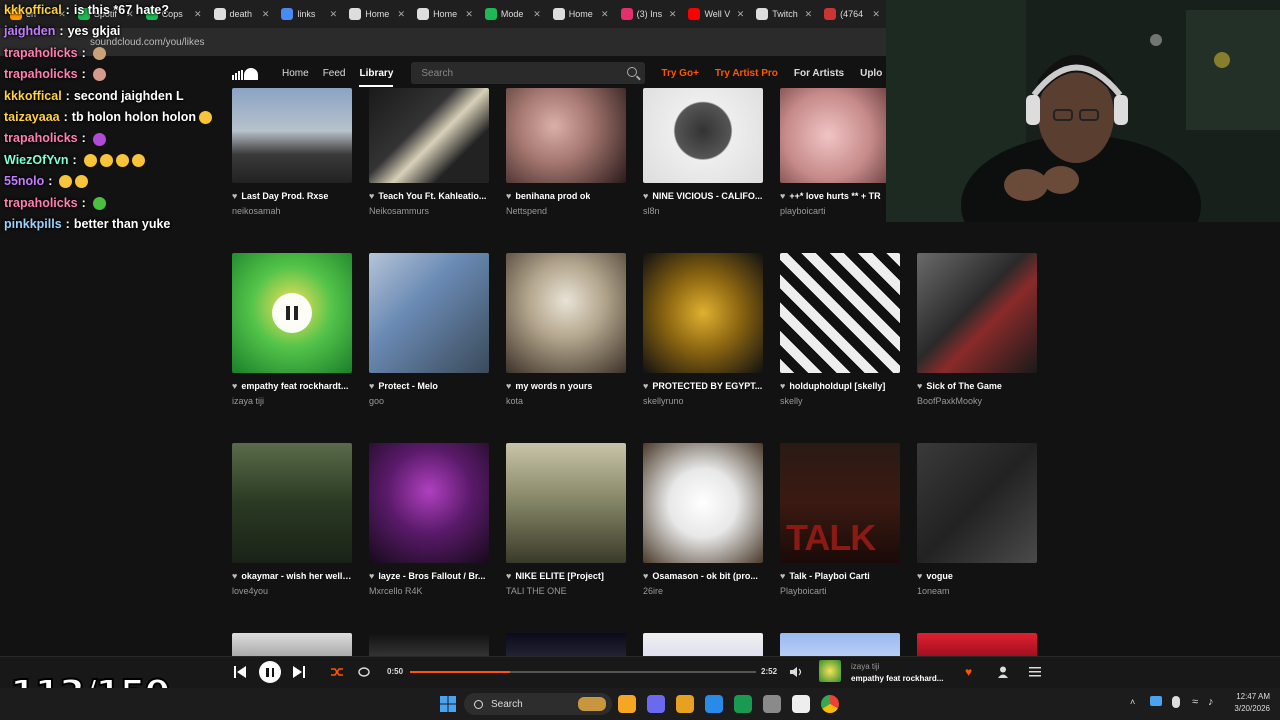 The height and width of the screenshot is (720, 1280). What do you see at coordinates (840, 591) in the screenshot?
I see `track-artist: Playboicarti` at bounding box center [840, 591].